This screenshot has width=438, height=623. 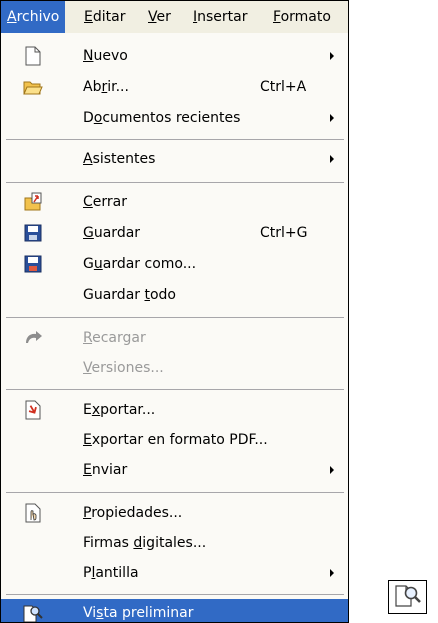 I want to click on menu-item-vista-preliminar: Vista preliminar, so click(x=174, y=610).